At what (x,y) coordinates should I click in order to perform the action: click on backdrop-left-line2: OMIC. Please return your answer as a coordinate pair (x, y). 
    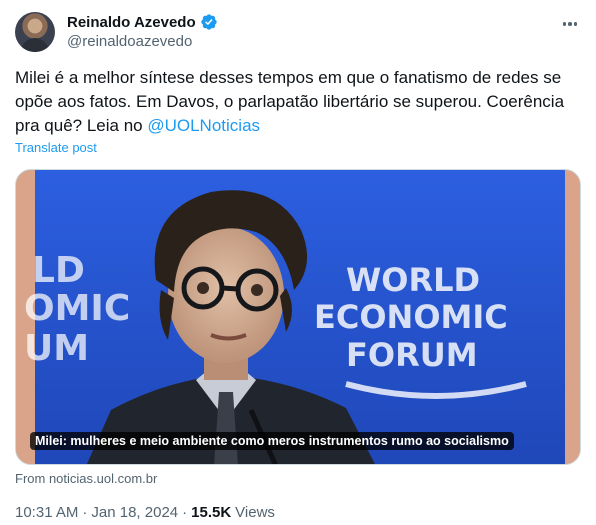
    Looking at the image, I should click on (77, 308).